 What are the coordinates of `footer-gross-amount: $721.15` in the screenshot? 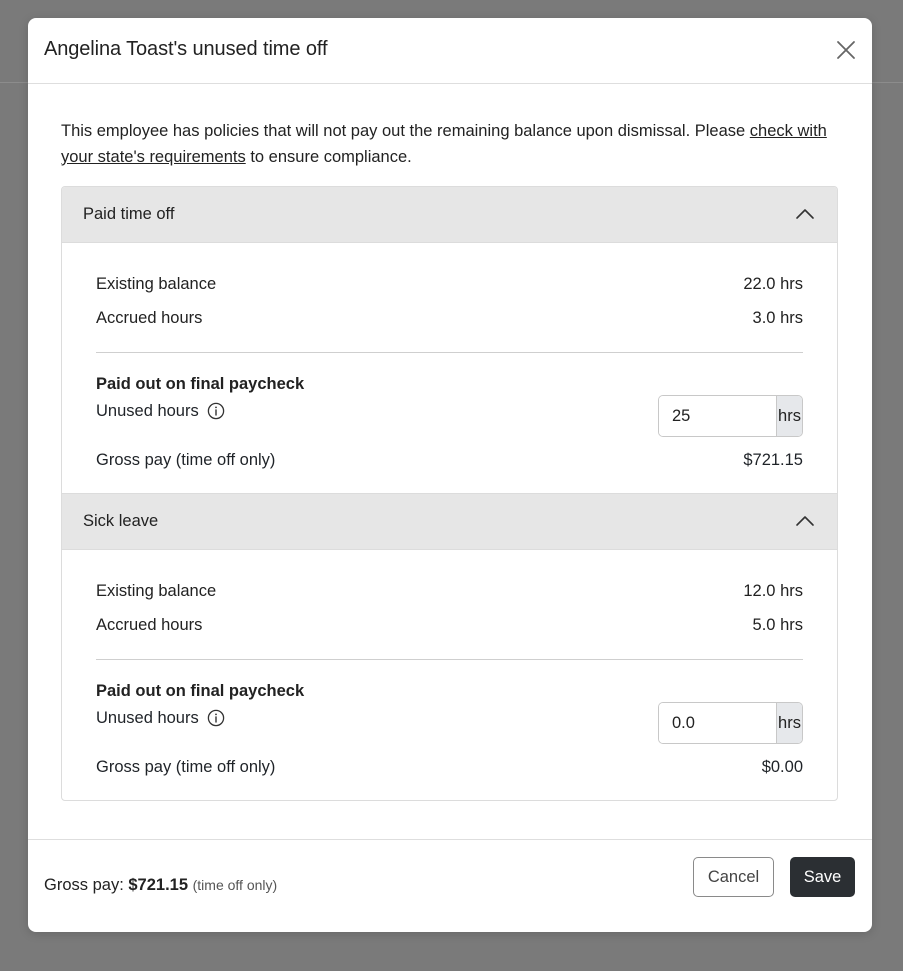 It's located at (158, 885).